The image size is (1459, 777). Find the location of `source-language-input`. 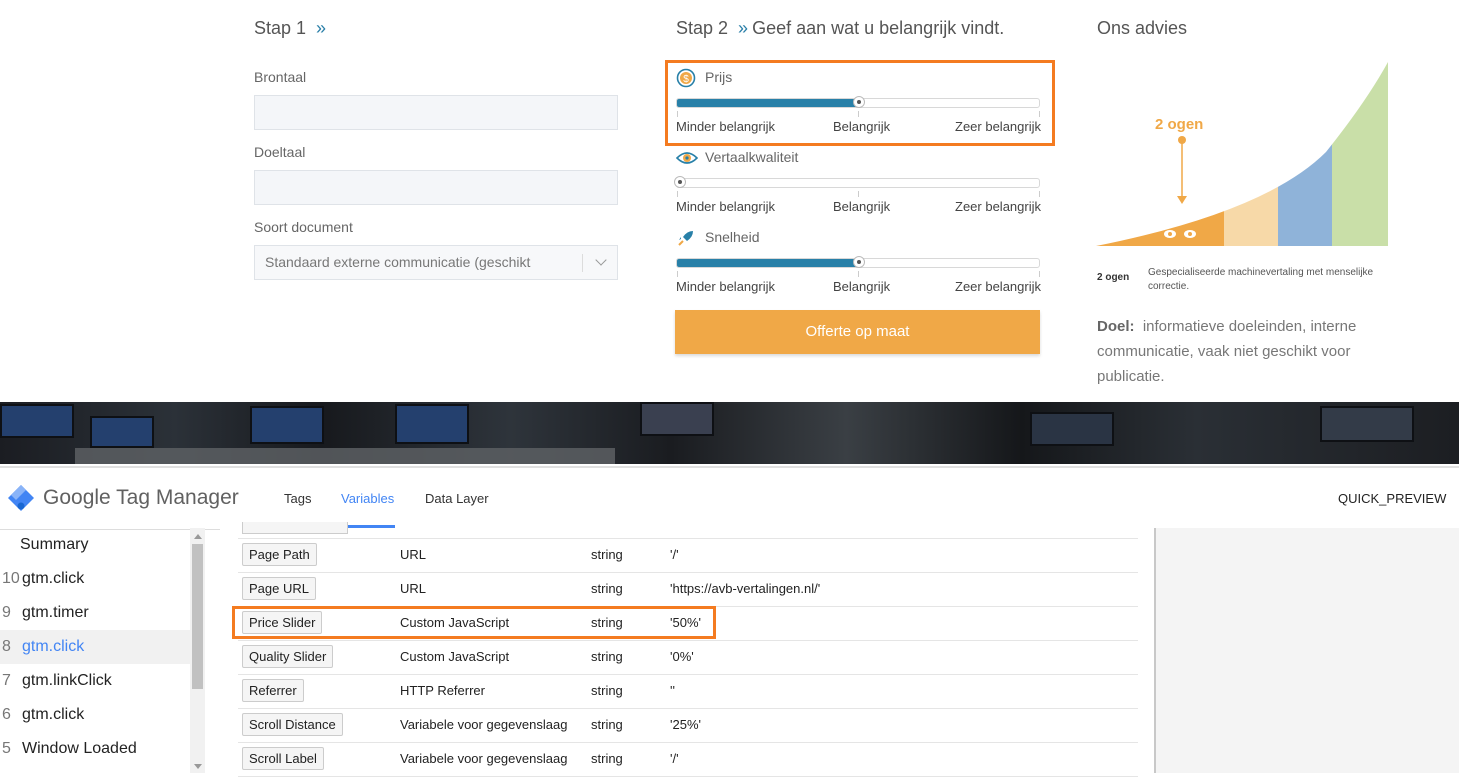

source-language-input is located at coordinates (436, 112).